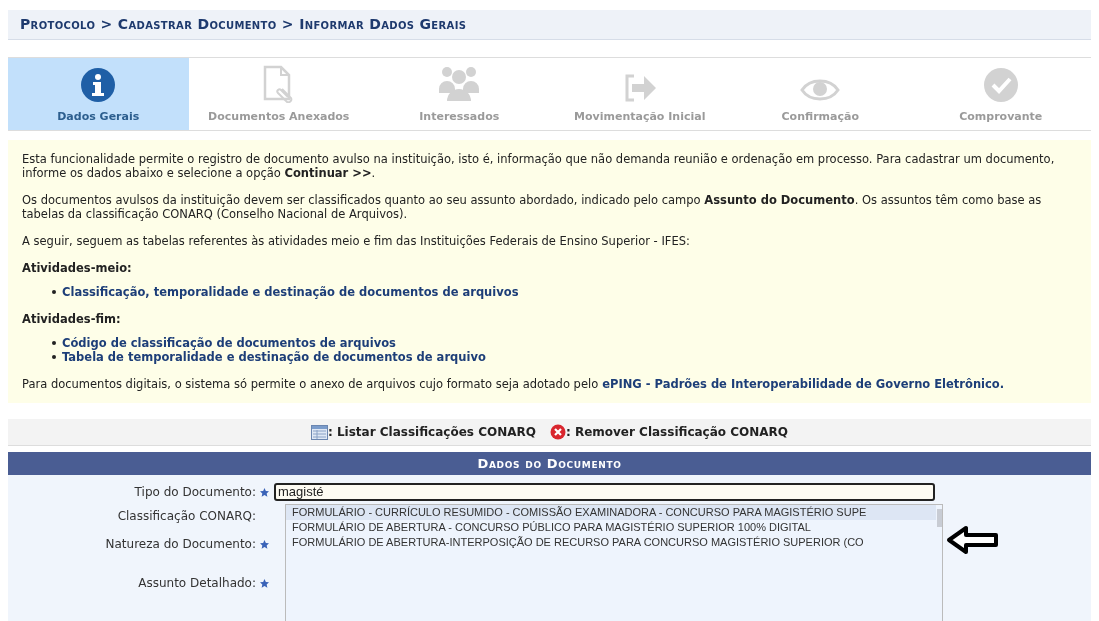 Image resolution: width=1099 pixels, height=621 pixels. What do you see at coordinates (549, 463) in the screenshot?
I see `form-header: Dados do Documento` at bounding box center [549, 463].